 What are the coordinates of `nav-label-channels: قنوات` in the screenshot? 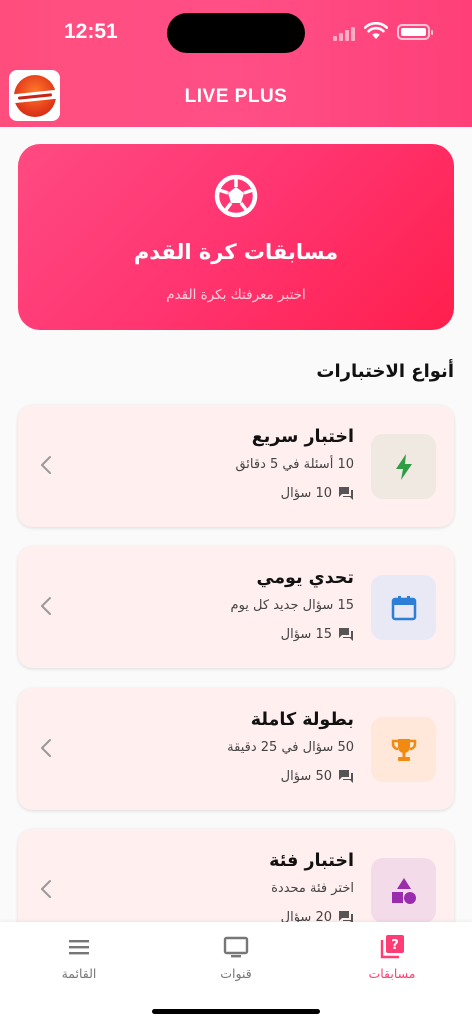 It's located at (236, 973).